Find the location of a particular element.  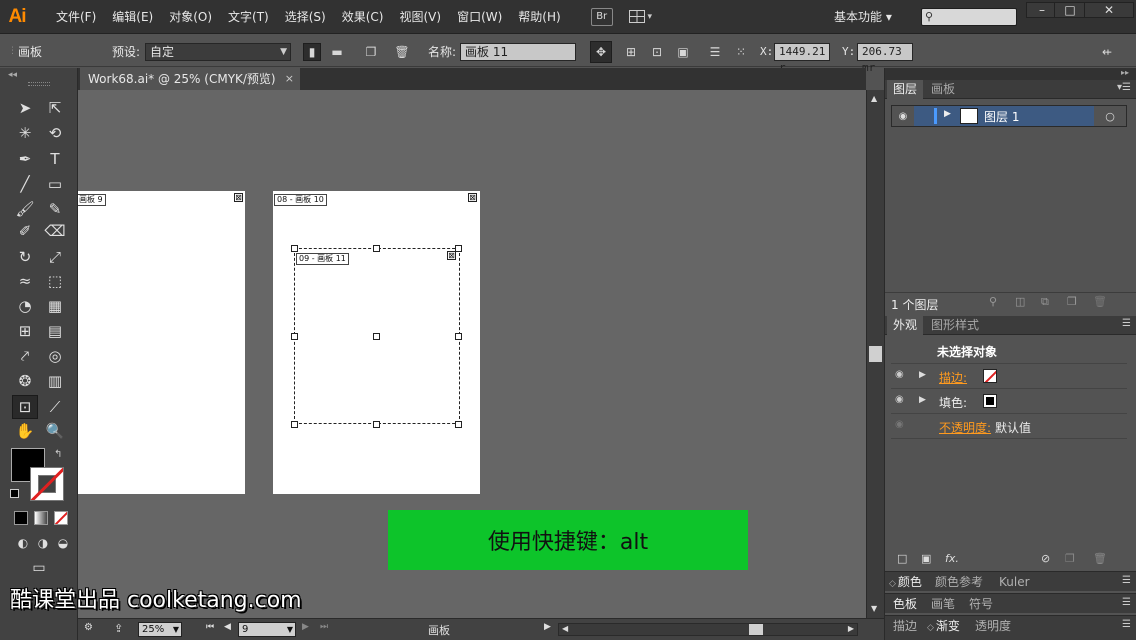

toolbar-grip is located at coordinates (39, 84).